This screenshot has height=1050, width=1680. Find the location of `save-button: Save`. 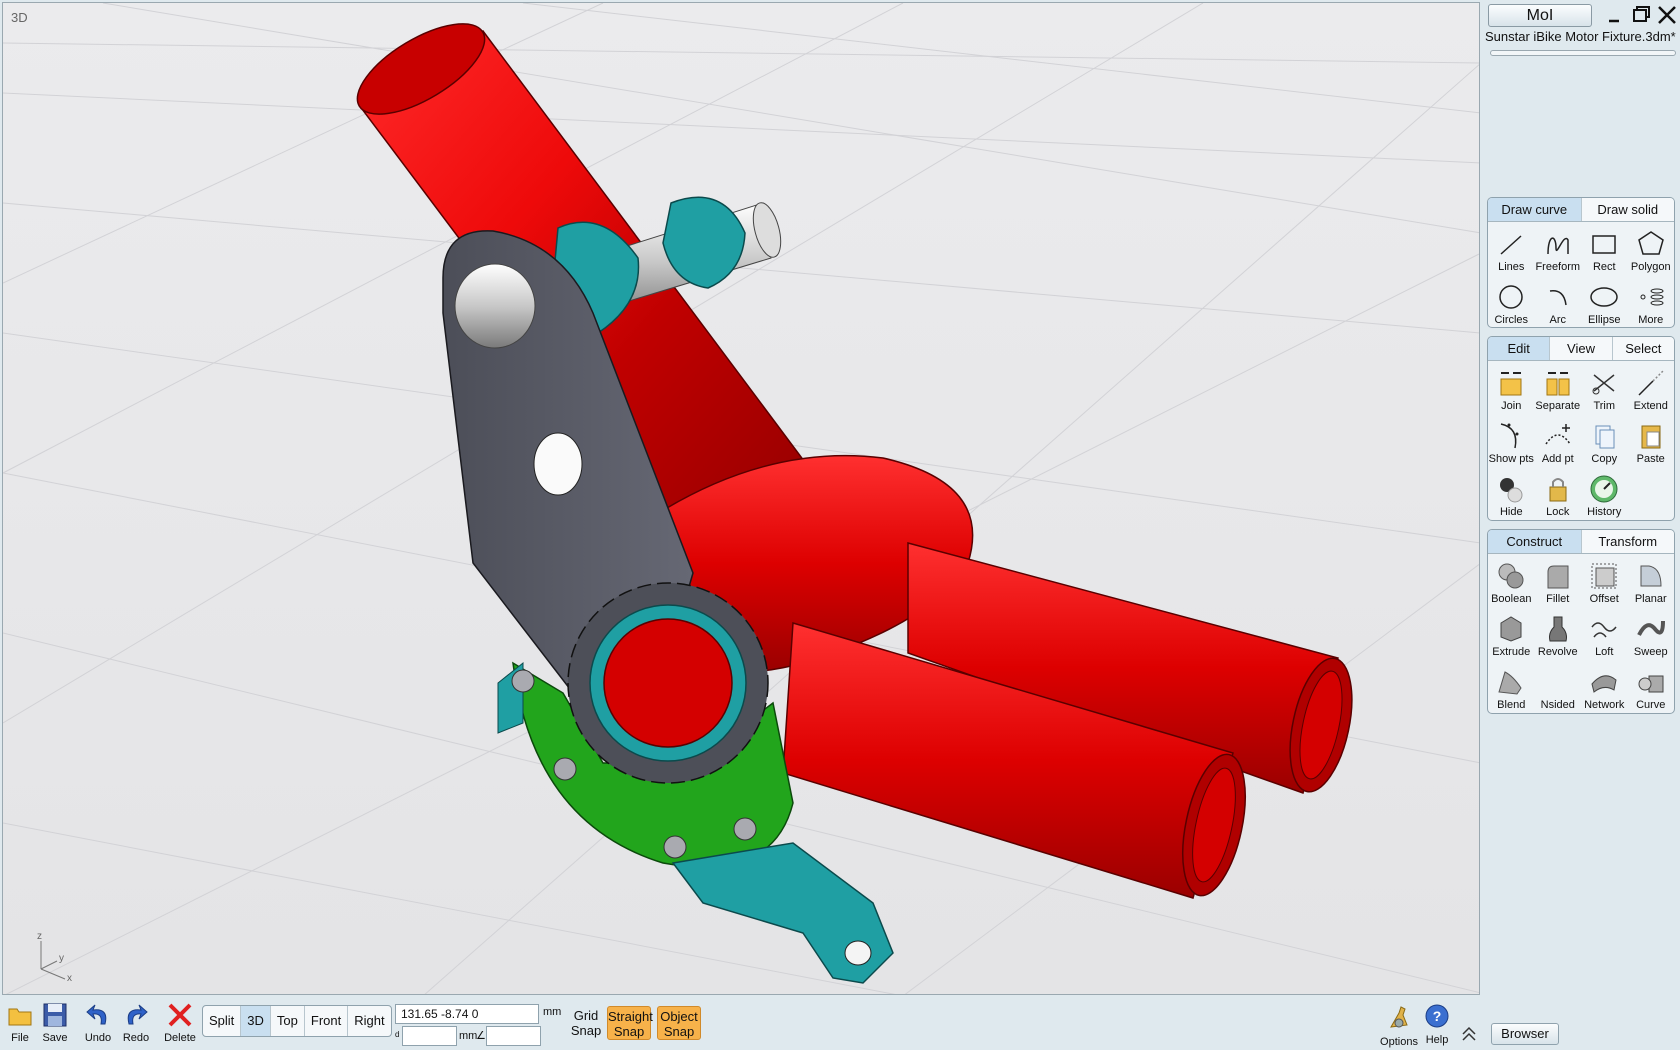

save-button: Save is located at coordinates (55, 1024).